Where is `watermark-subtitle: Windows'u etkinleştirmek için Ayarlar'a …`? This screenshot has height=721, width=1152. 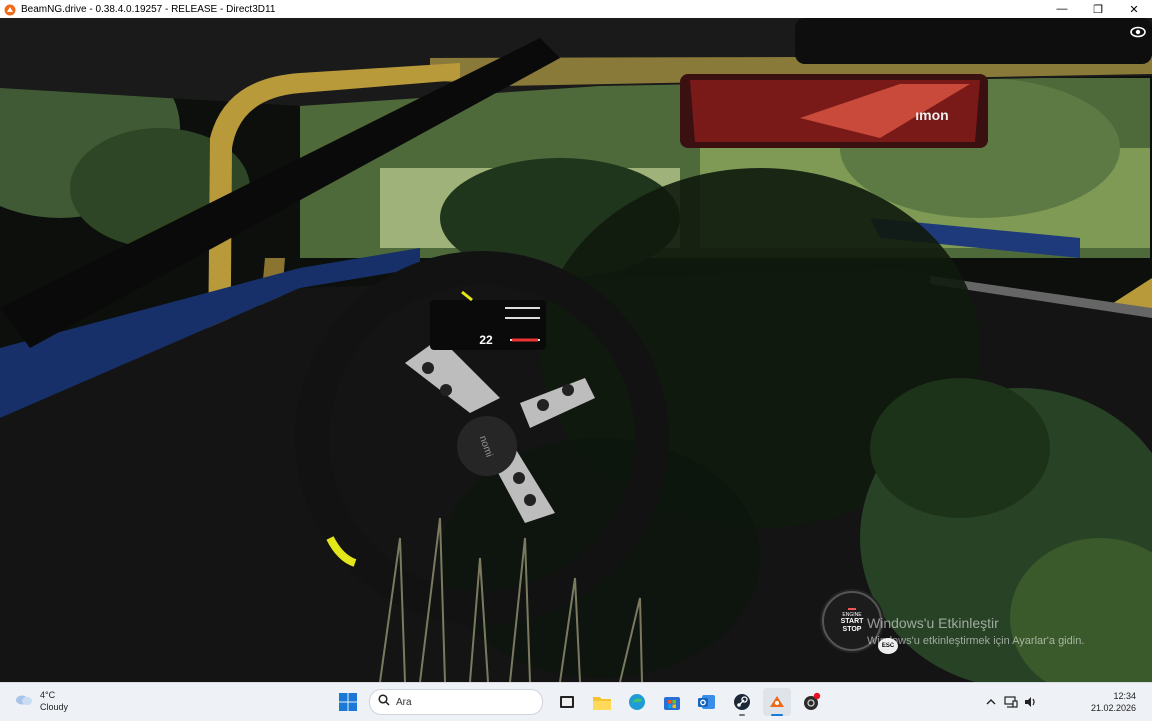
watermark-subtitle: Windows'u etkinleştirmek için Ayarlar'a … is located at coordinates (976, 641).